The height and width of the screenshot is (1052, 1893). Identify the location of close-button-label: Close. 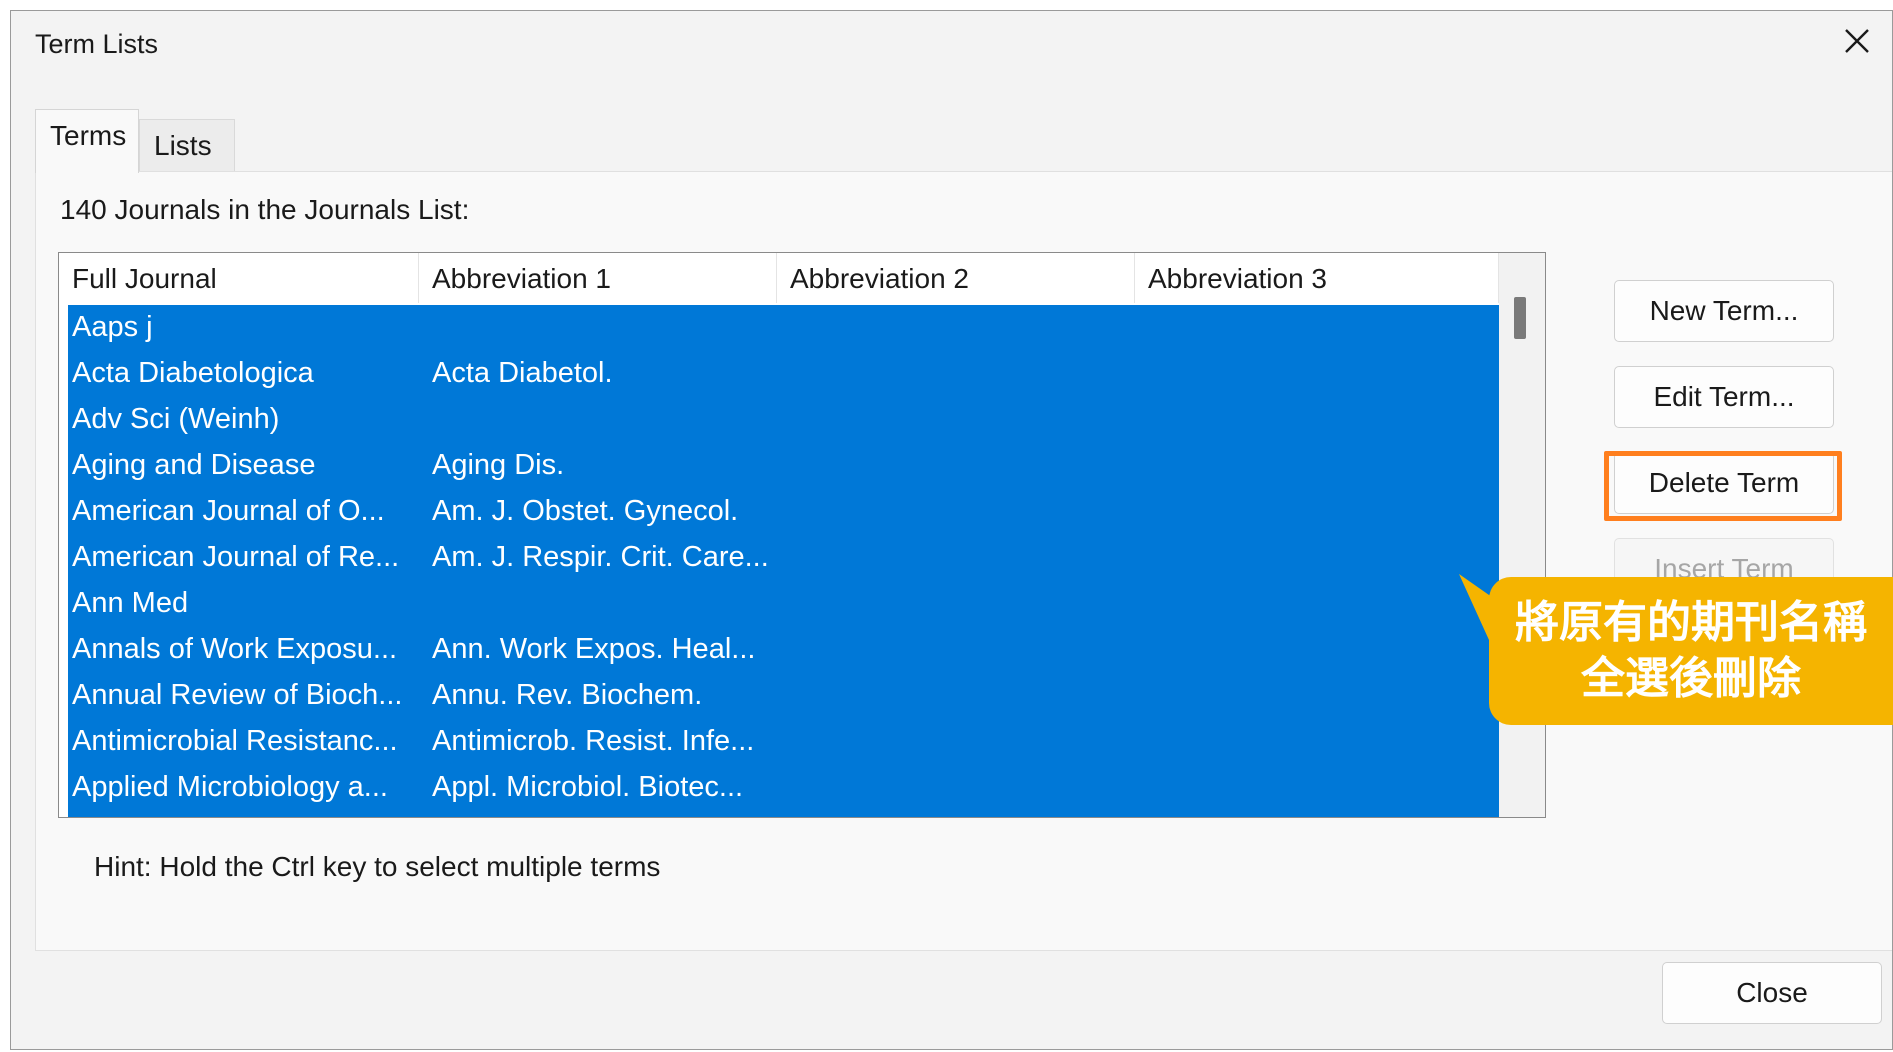
(1772, 992).